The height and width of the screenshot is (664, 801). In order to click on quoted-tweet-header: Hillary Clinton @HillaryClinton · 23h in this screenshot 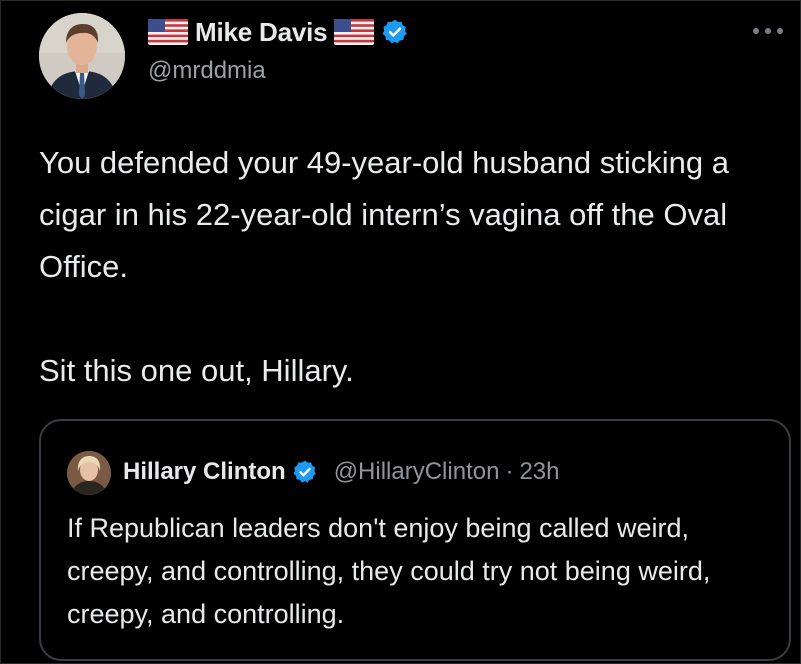, I will do `click(341, 472)`.